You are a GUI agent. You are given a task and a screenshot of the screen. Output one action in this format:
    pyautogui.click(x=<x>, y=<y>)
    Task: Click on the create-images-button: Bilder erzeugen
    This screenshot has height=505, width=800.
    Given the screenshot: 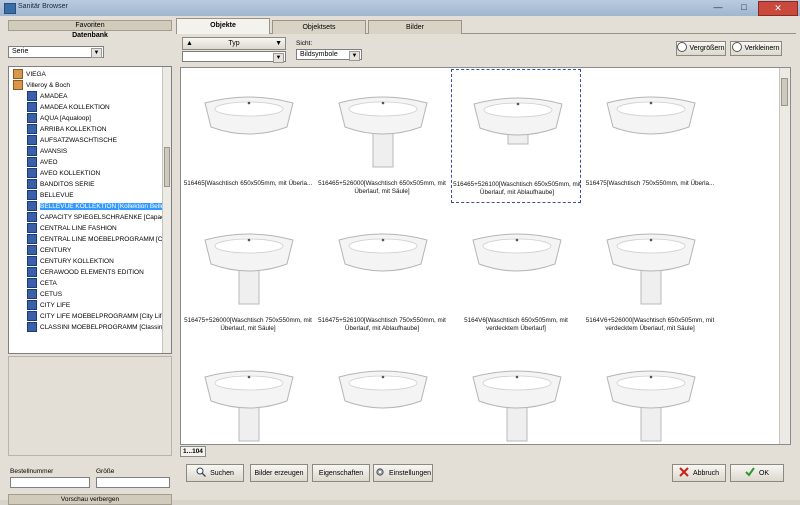 What is the action you would take?
    pyautogui.click(x=279, y=473)
    